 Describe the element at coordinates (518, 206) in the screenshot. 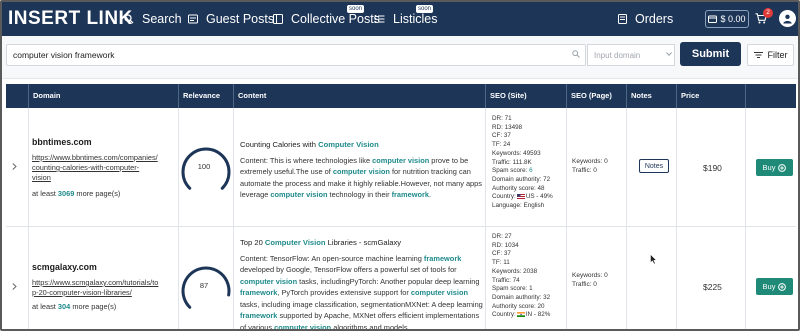

I see `seo-language: Language: English` at that location.